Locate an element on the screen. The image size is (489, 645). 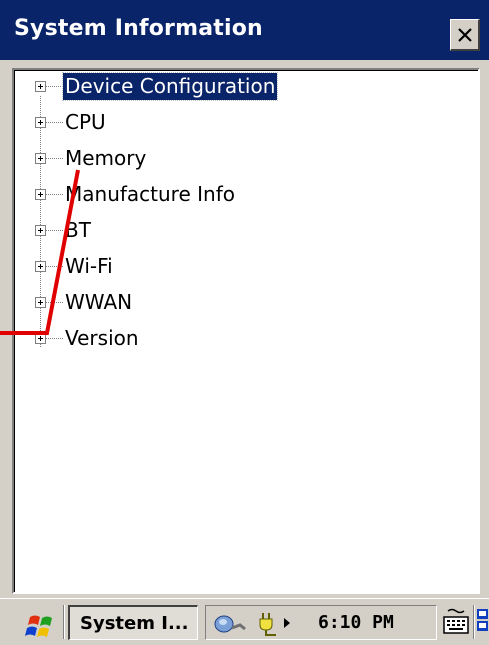
power-plug-icon is located at coordinates (267, 623).